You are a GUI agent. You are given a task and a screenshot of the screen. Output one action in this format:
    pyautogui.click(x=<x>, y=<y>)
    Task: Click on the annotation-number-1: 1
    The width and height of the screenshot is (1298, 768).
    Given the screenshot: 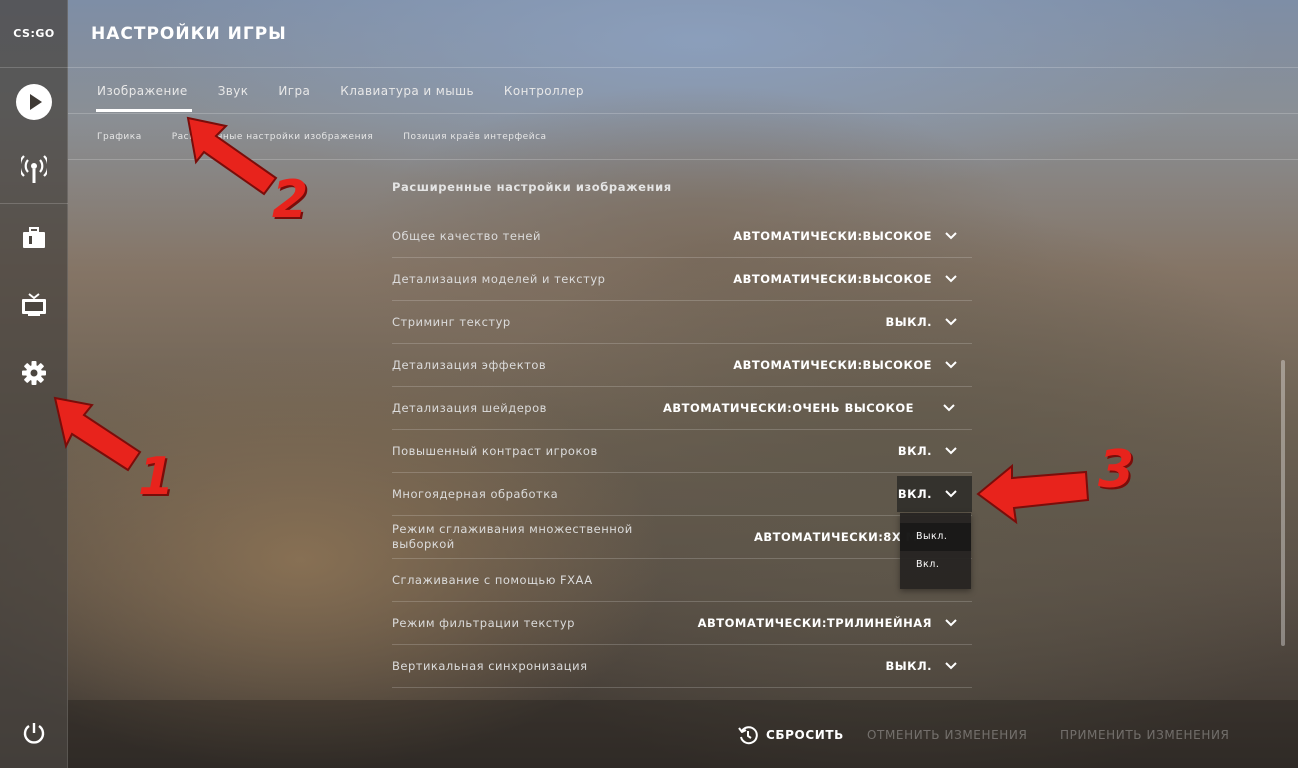 What is the action you would take?
    pyautogui.click(x=156, y=477)
    